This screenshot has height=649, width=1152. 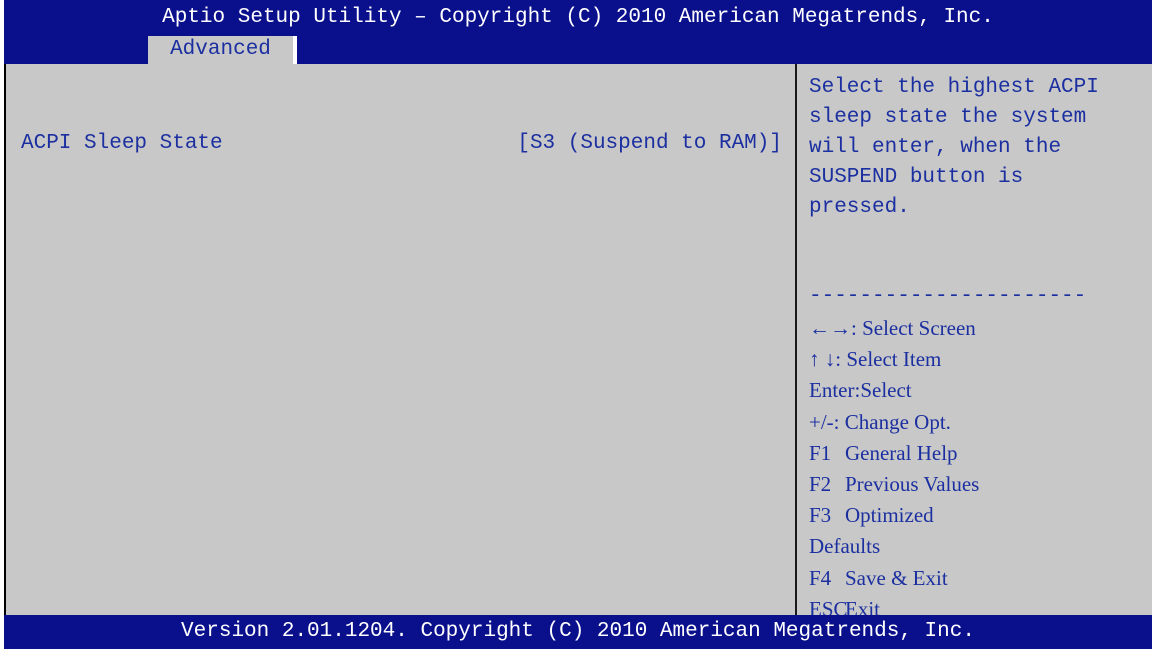 I want to click on tab-advanced: Advanced, so click(x=222, y=50).